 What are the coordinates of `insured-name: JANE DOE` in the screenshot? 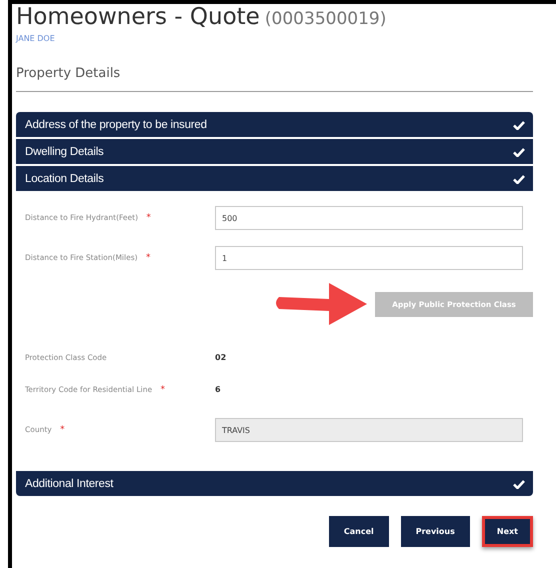 It's located at (36, 38).